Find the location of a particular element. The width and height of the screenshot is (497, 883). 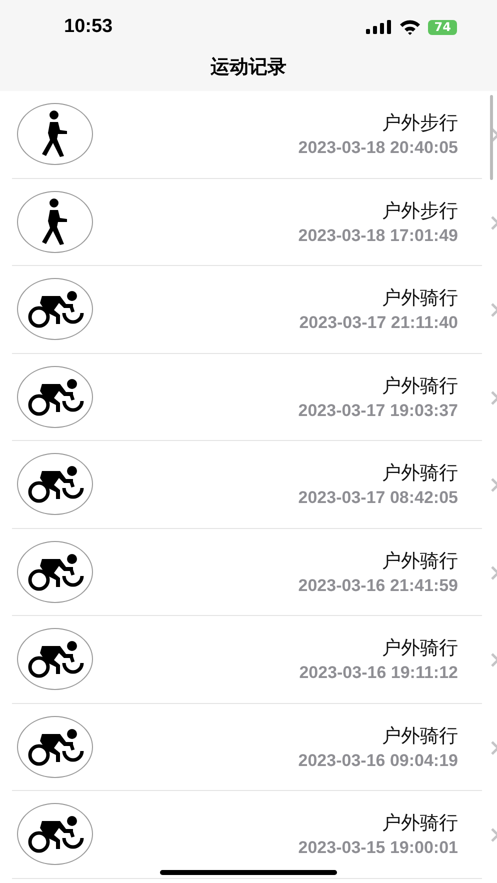

status-time: 10:53 is located at coordinates (88, 27).